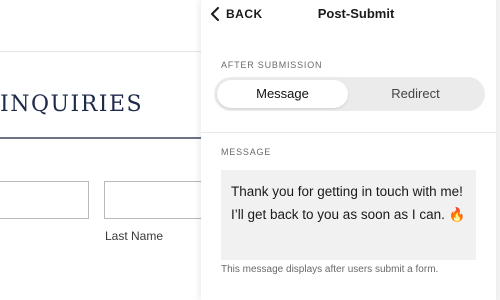 The image size is (500, 300). Describe the element at coordinates (415, 94) in the screenshot. I see `tab-redirect: Redirect` at that location.